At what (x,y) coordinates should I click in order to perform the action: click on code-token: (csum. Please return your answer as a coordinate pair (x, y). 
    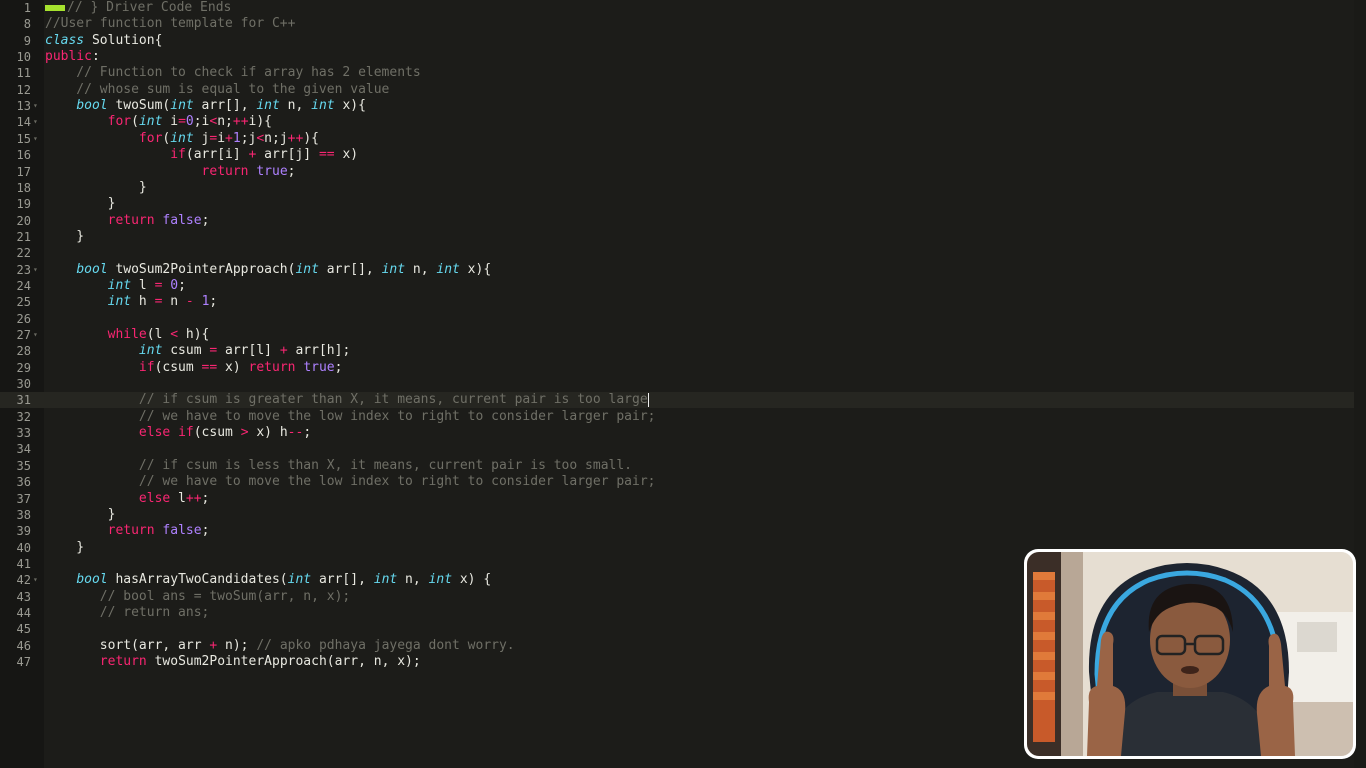
    Looking at the image, I should click on (178, 367).